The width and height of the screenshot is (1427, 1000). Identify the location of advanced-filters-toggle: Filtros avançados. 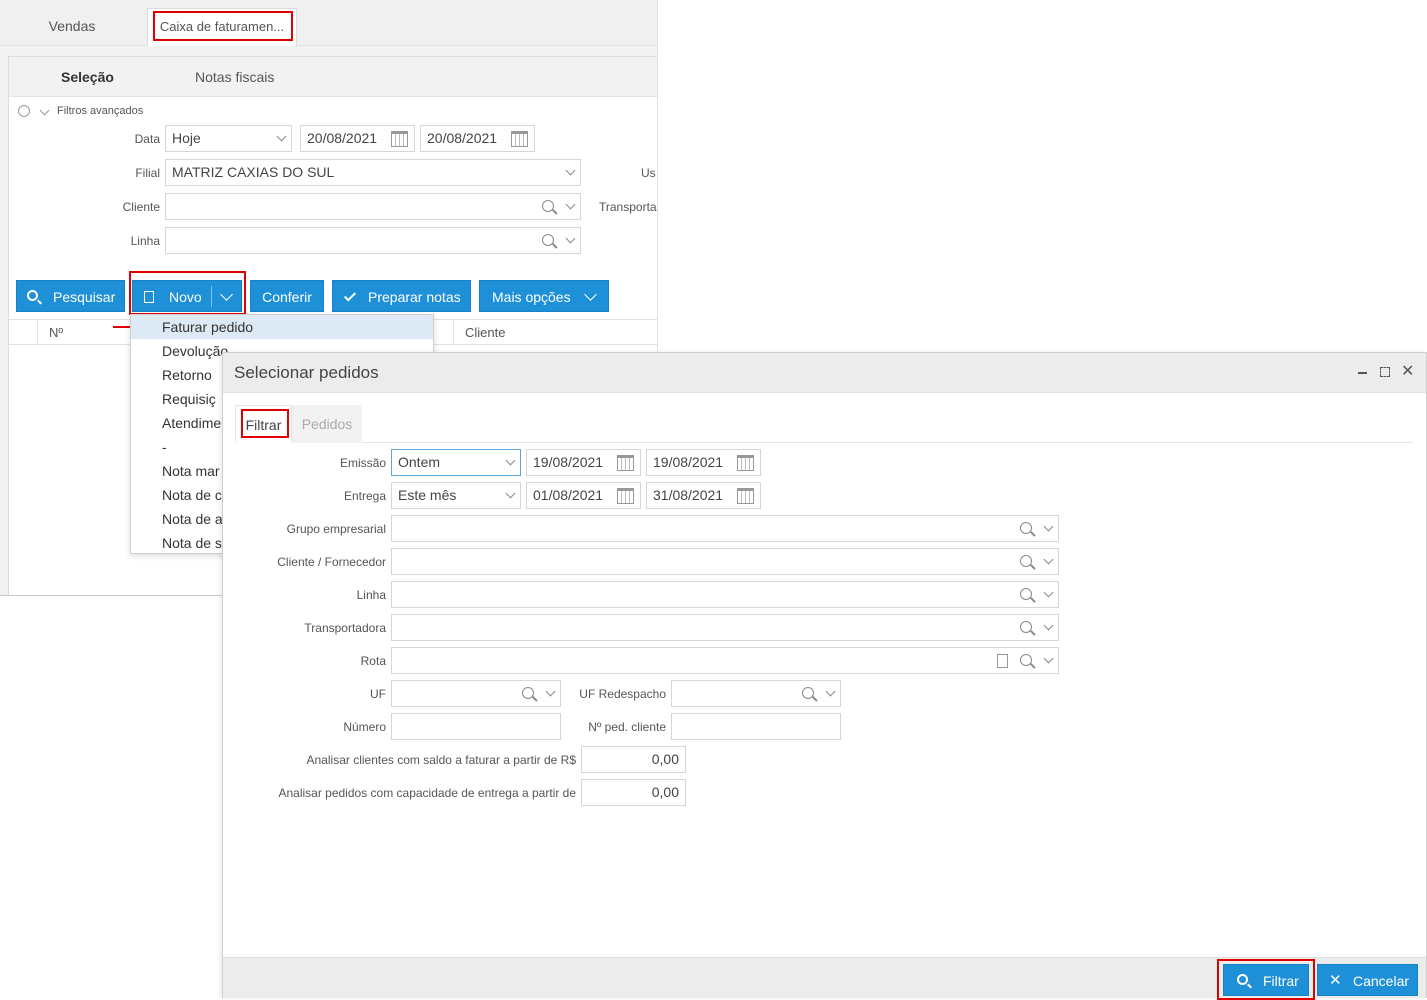
(100, 111).